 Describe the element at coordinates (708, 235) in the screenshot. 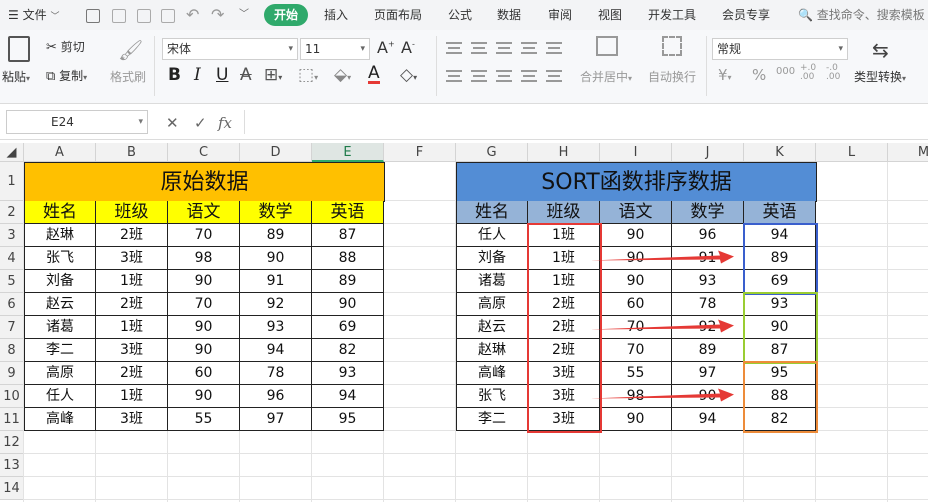

I see `right-data-cell: 96` at that location.